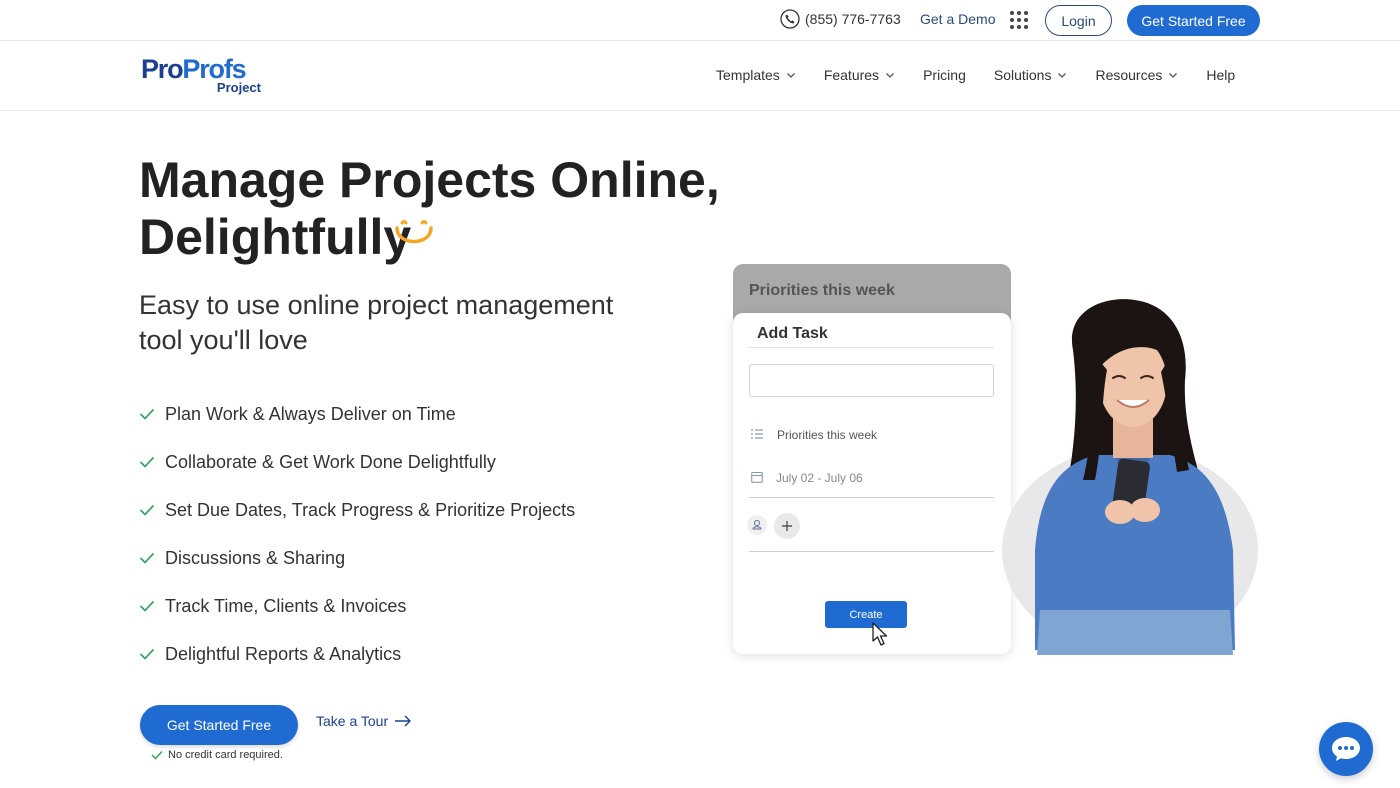  Describe the element at coordinates (1078, 20) in the screenshot. I see `login-button: Login` at that location.